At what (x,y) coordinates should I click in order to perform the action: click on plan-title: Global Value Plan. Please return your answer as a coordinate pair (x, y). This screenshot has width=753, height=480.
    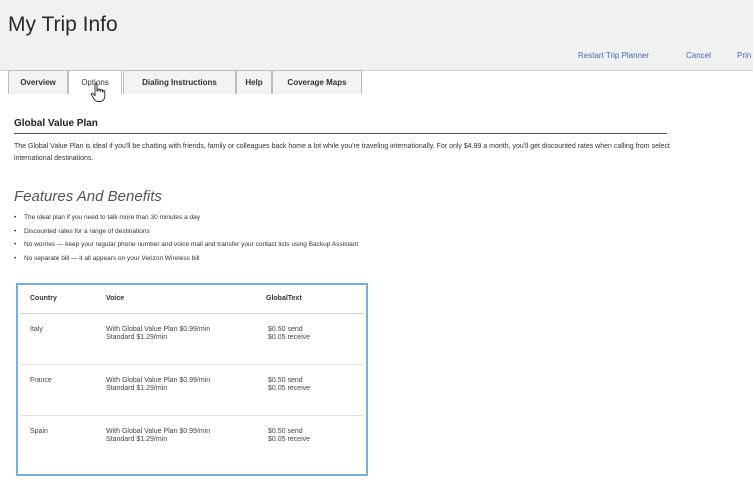
    Looking at the image, I should click on (56, 123).